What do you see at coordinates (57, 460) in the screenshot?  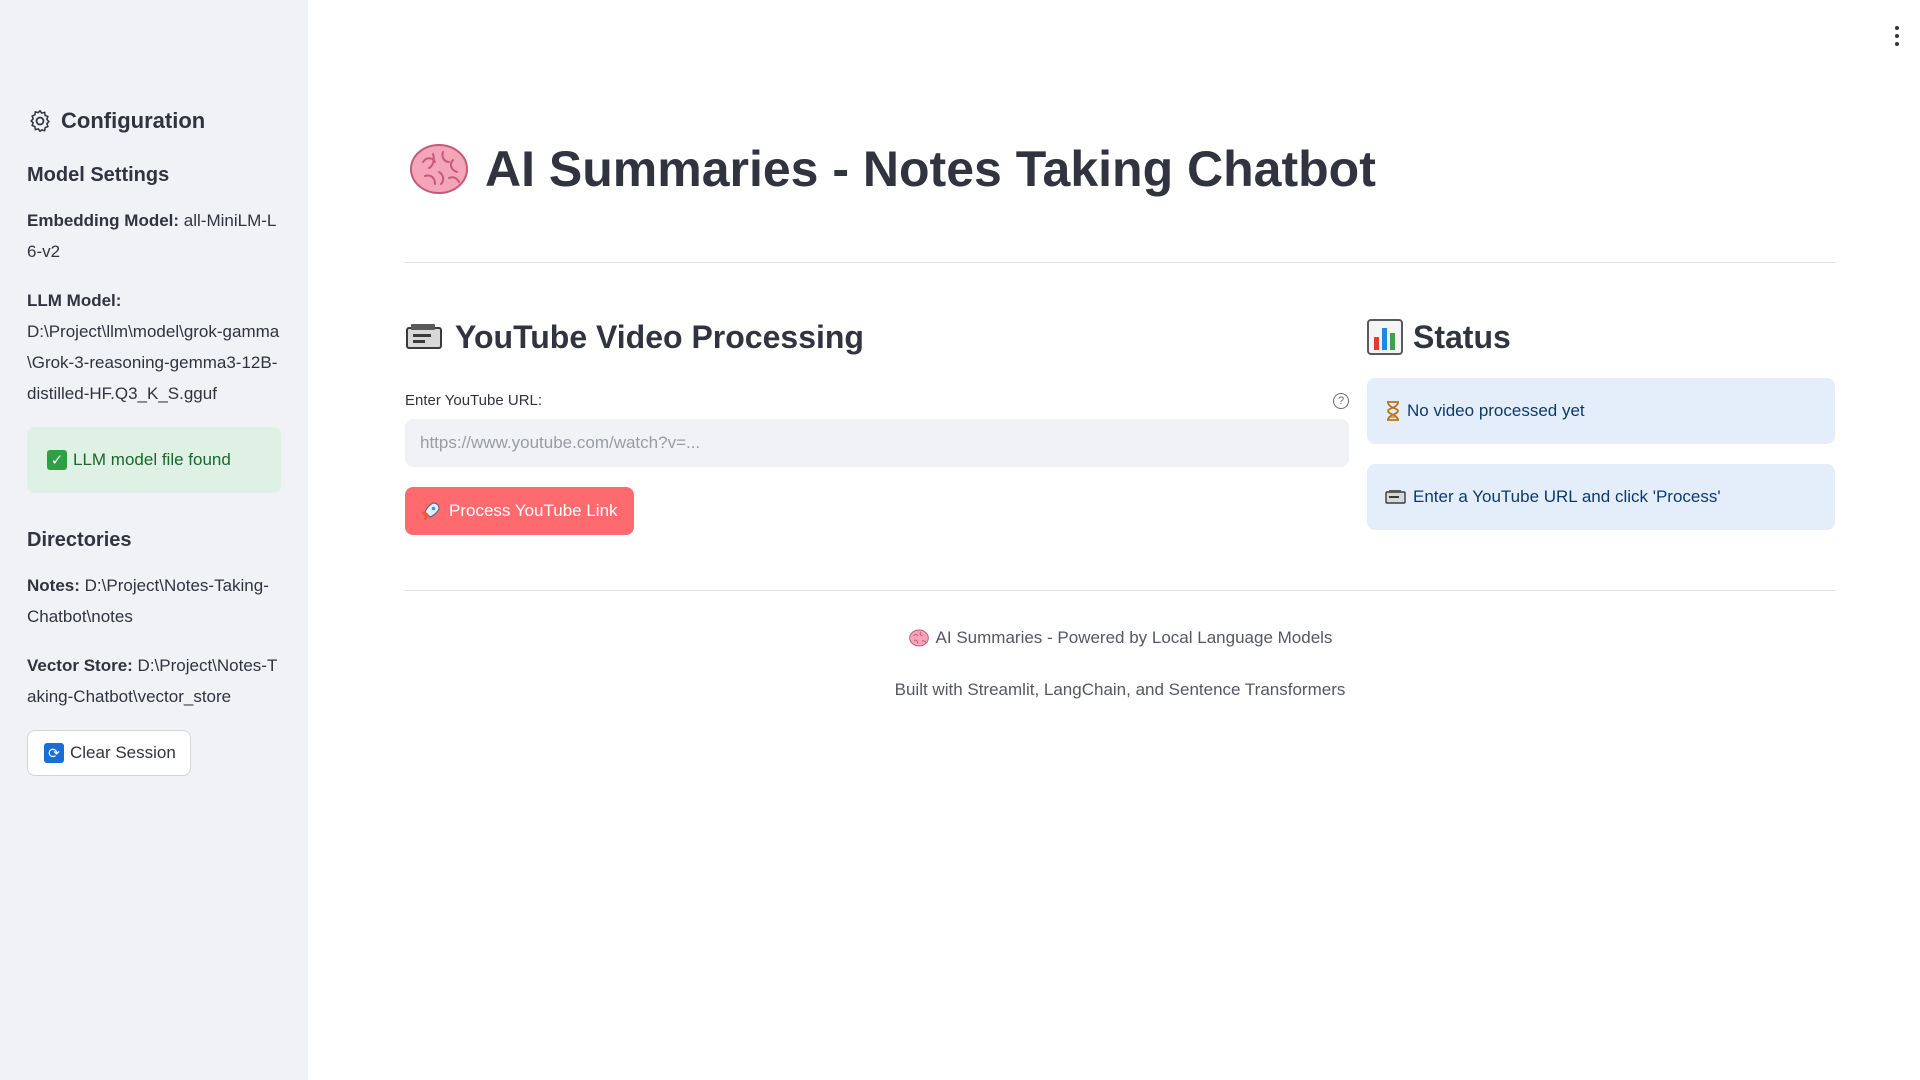 I see `check-icon: ✓` at bounding box center [57, 460].